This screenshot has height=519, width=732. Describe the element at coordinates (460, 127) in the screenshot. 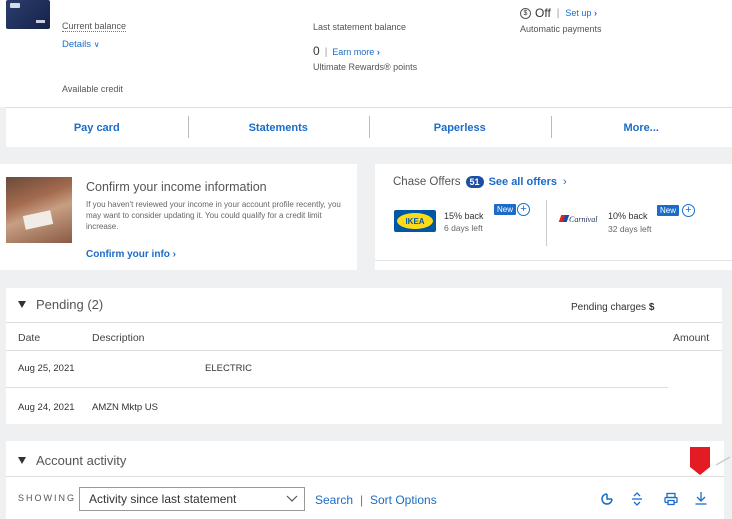

I see `paperless-button: Paperless` at that location.